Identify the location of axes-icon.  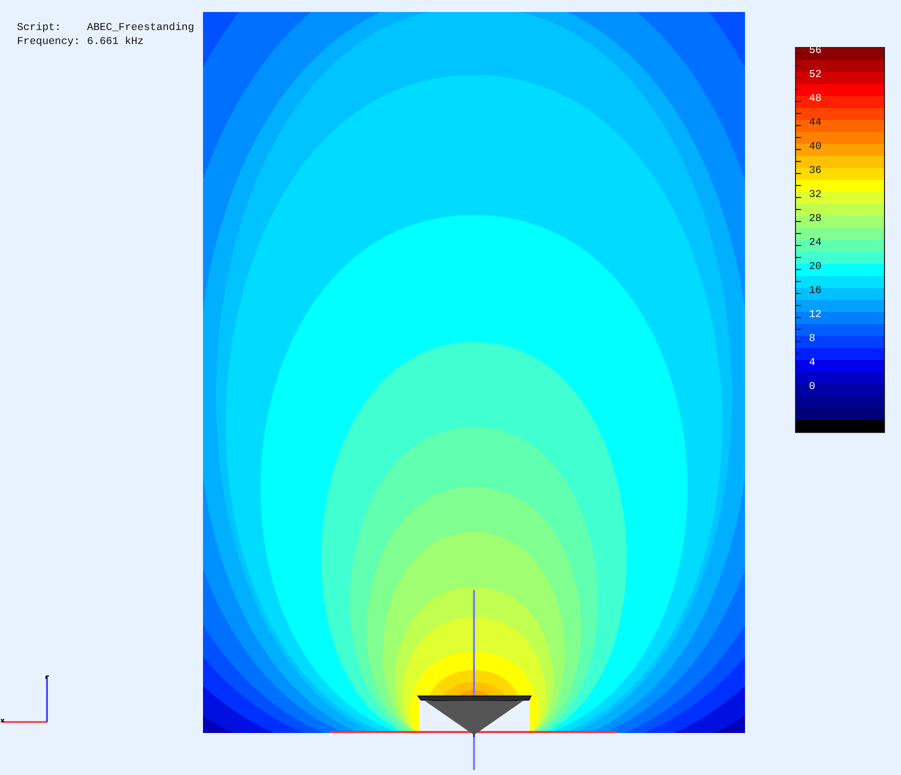
(25, 699).